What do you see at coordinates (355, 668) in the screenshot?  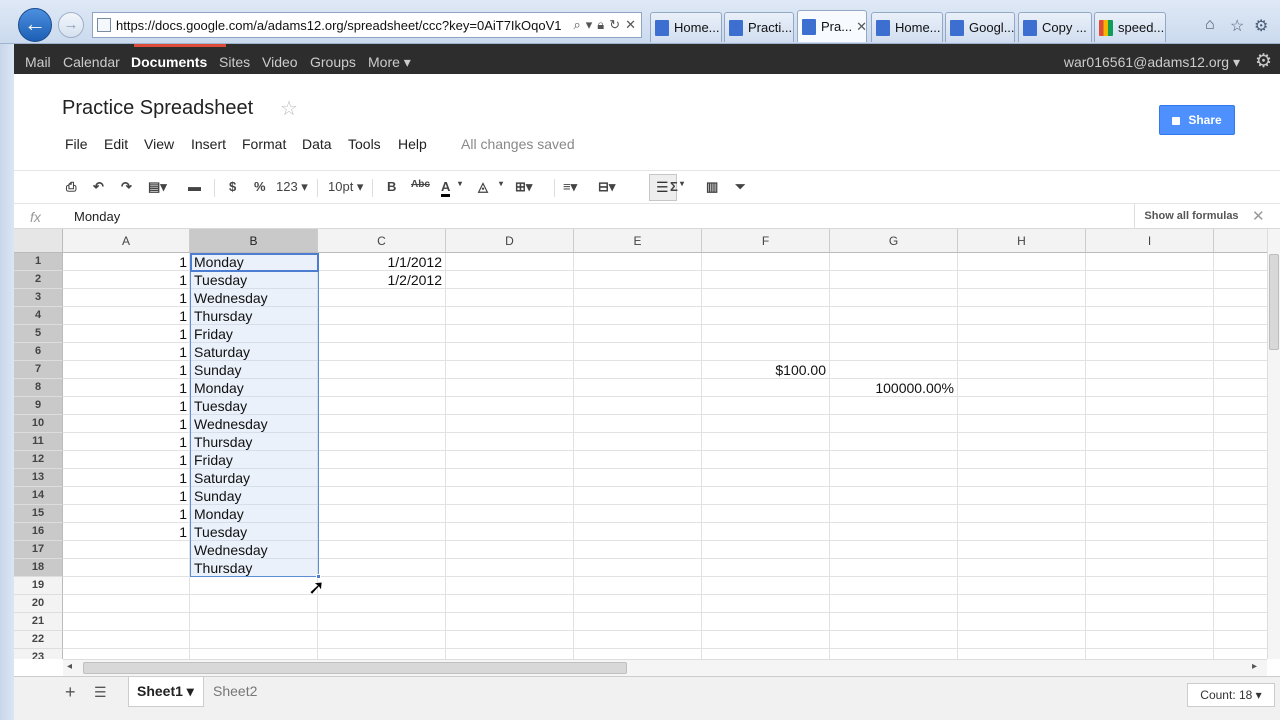 I see `horizontal-scroll-thumb` at bounding box center [355, 668].